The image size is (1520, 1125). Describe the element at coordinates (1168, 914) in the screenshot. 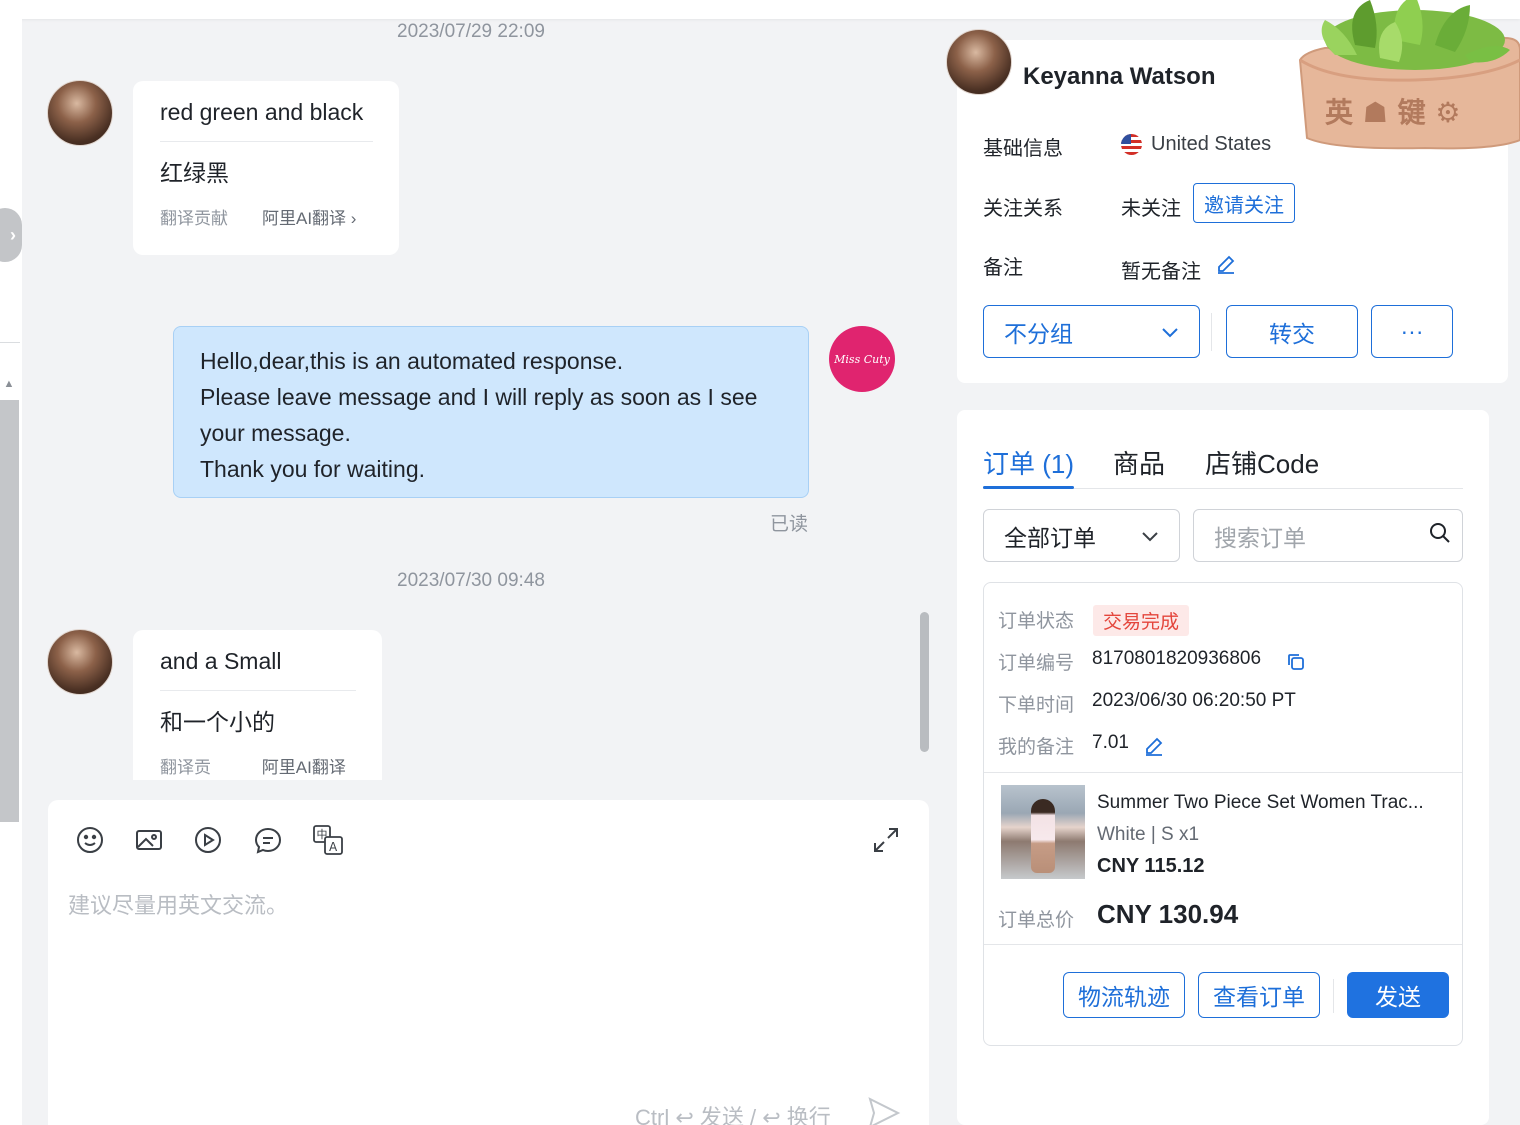

I see `order-total: CNY 130.94` at that location.